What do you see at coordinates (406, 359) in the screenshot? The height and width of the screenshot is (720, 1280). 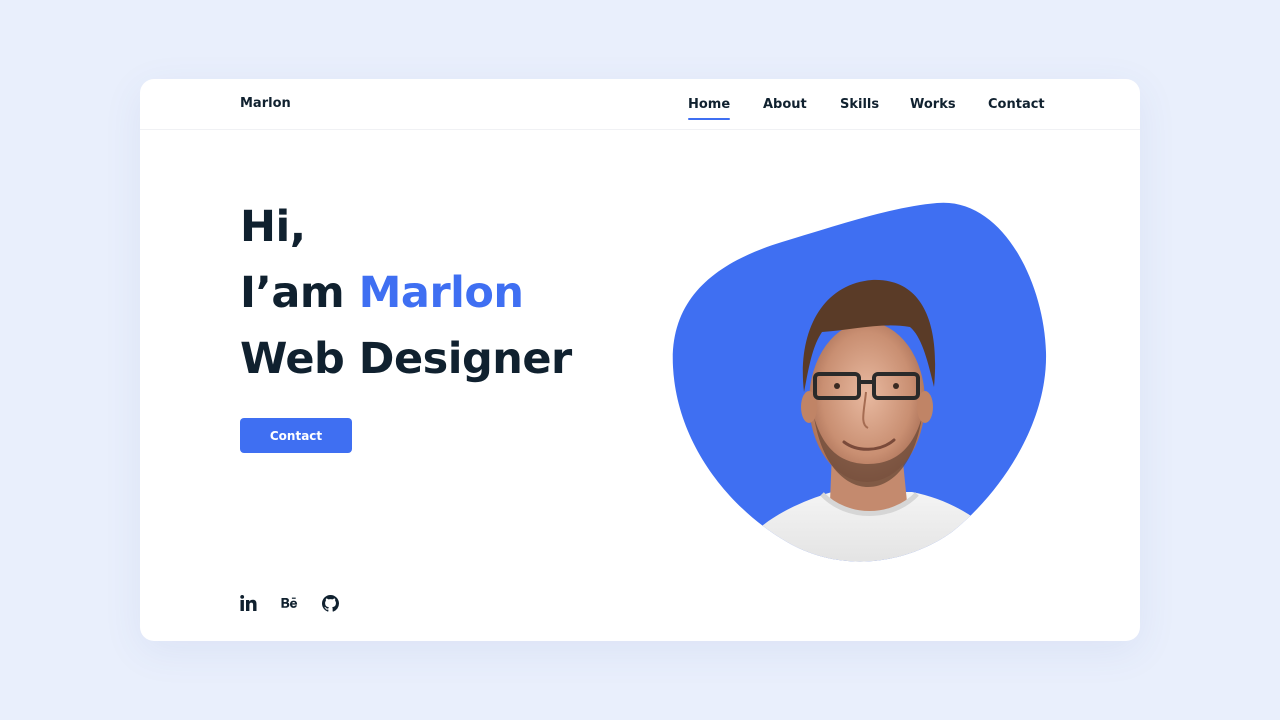 I see `hero-role: Web Designer` at bounding box center [406, 359].